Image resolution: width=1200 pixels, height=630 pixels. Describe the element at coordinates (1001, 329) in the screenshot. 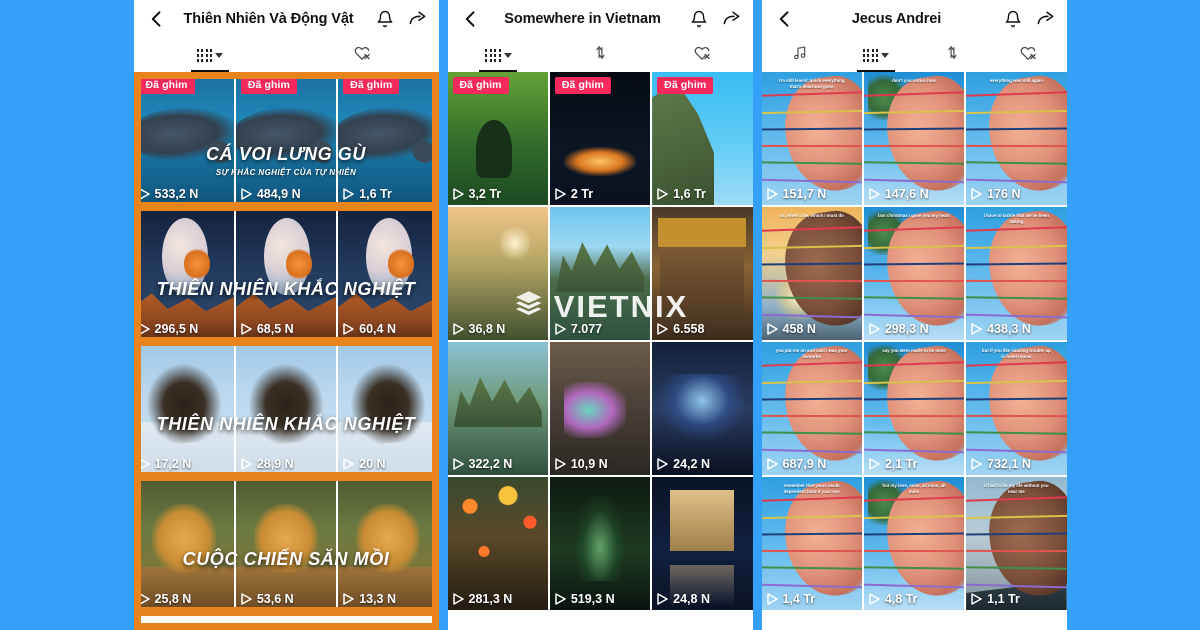

I see `view-count: 438,3 N` at that location.